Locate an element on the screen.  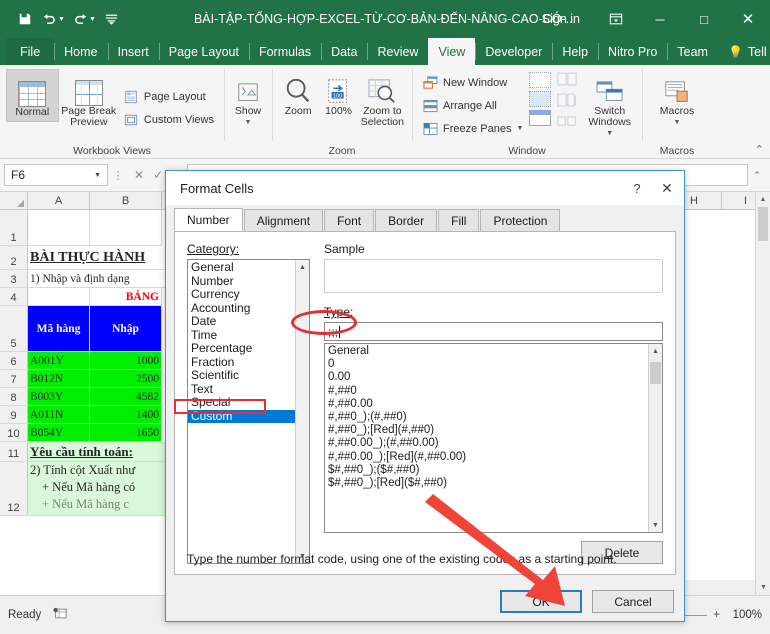
maximize-button: □ is located at coordinates (704, 19).